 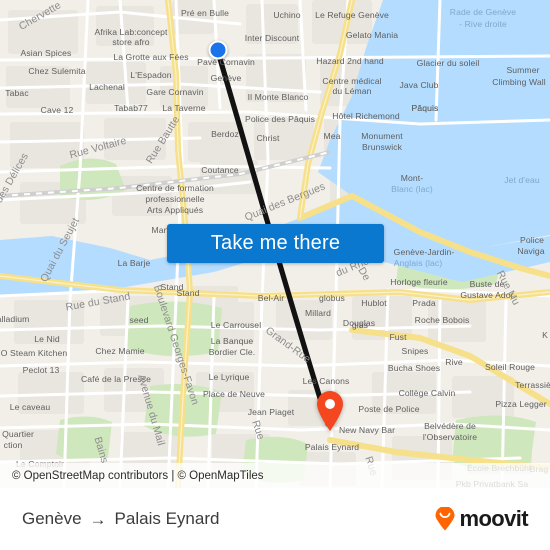 I want to click on footer-bar: Genève → Palais Eynard moovit, so click(x=275, y=519).